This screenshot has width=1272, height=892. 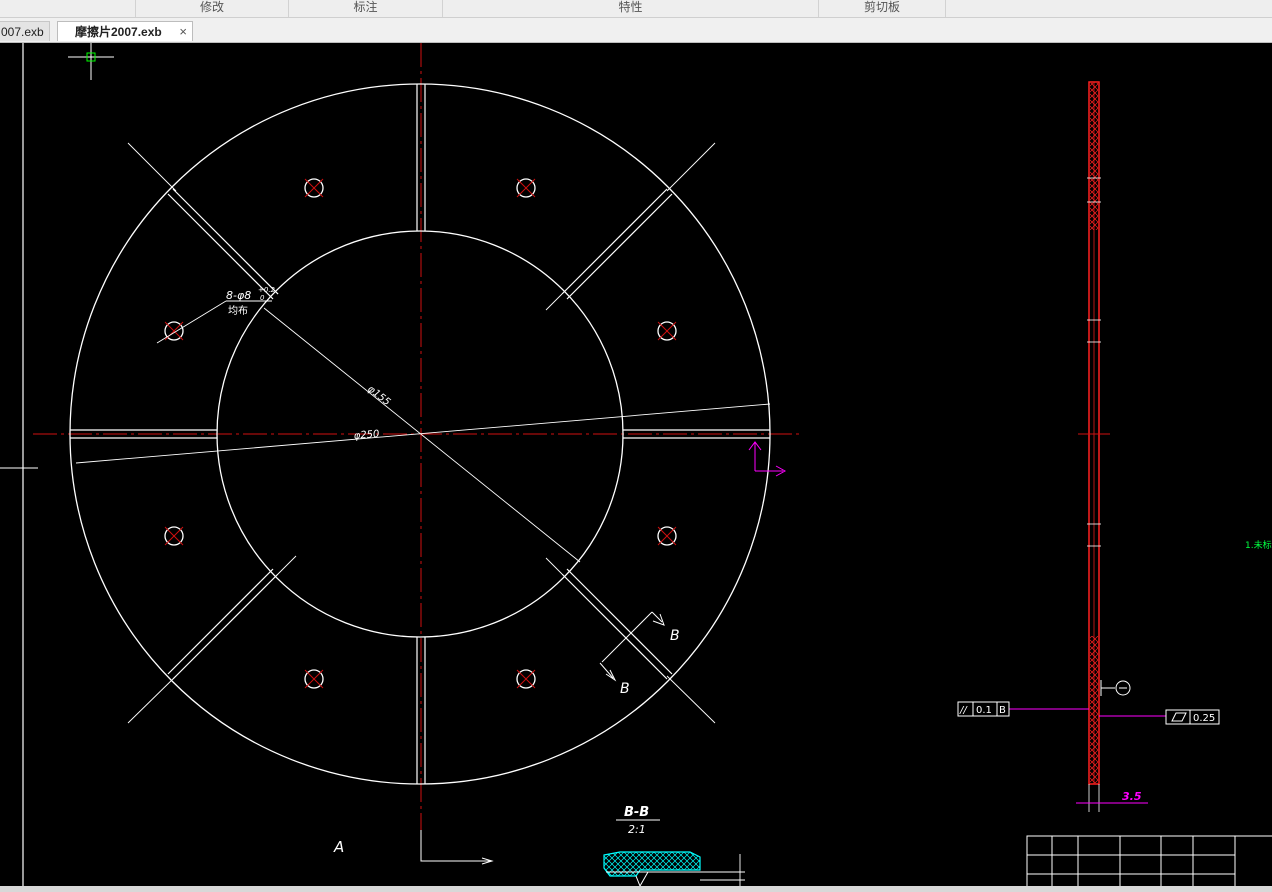 I want to click on tab-document-prev: 007.exb, so click(x=25, y=31).